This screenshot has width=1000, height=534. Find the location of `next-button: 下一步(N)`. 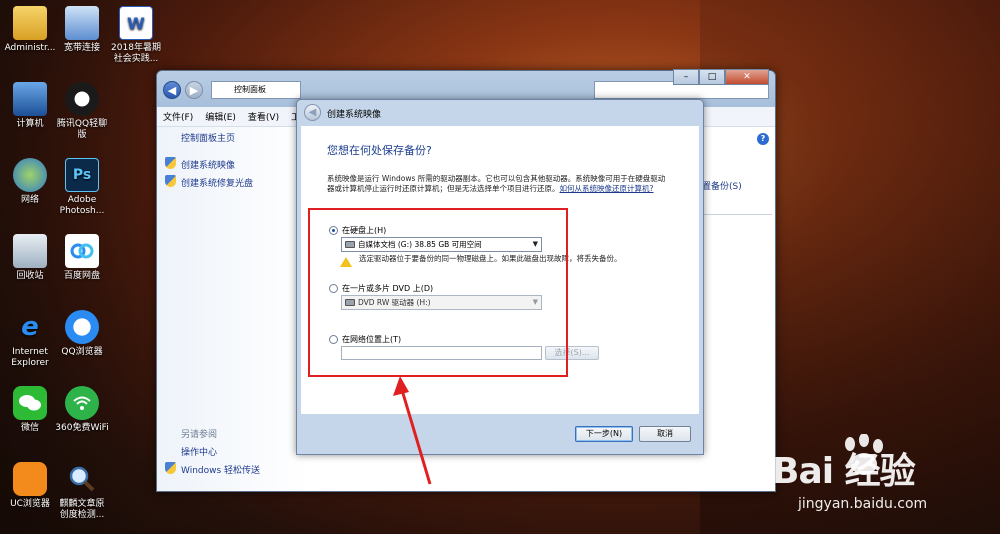

next-button: 下一步(N) is located at coordinates (604, 434).